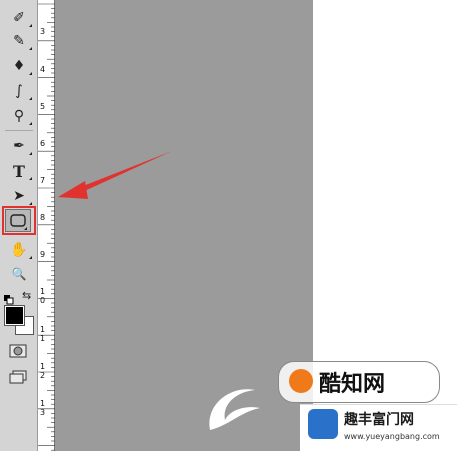  What do you see at coordinates (301, 381) in the screenshot?
I see `logo-icon` at bounding box center [301, 381].